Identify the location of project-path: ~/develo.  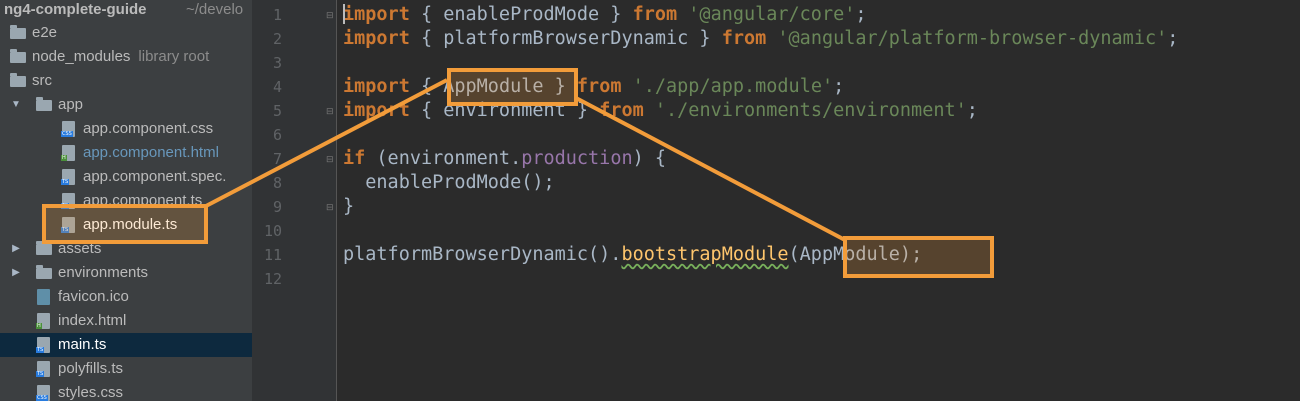
(215, 9).